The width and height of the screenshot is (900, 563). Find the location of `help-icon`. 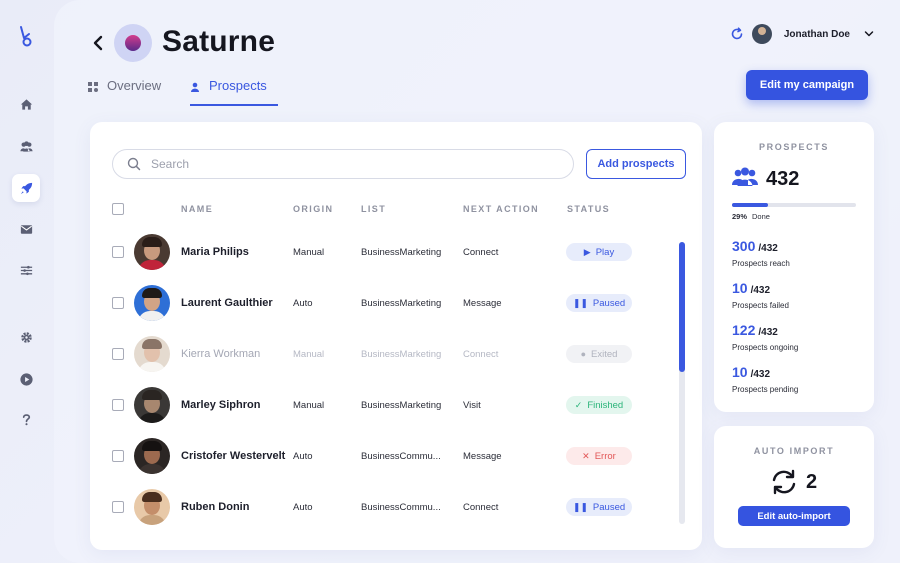

help-icon is located at coordinates (26, 419).